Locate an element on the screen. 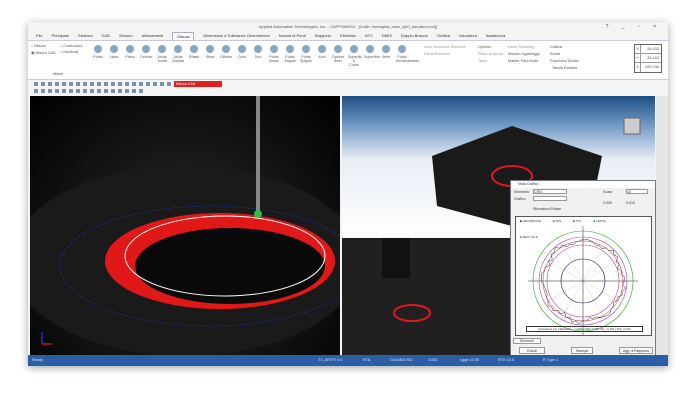  menu-tab: Principale is located at coordinates (60, 36).